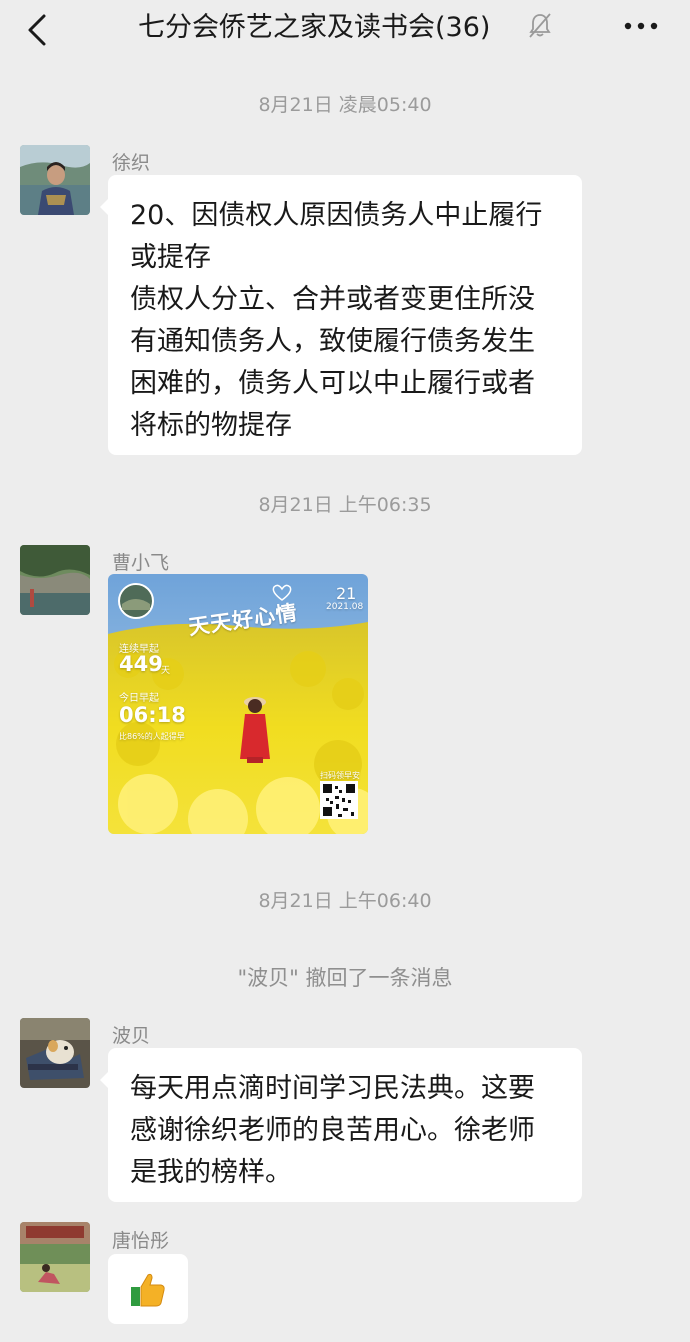 Image resolution: width=690 pixels, height=1342 pixels. What do you see at coordinates (336, 215) in the screenshot?
I see `message-line: 20、因债权人原因债务人中止履行` at bounding box center [336, 215].